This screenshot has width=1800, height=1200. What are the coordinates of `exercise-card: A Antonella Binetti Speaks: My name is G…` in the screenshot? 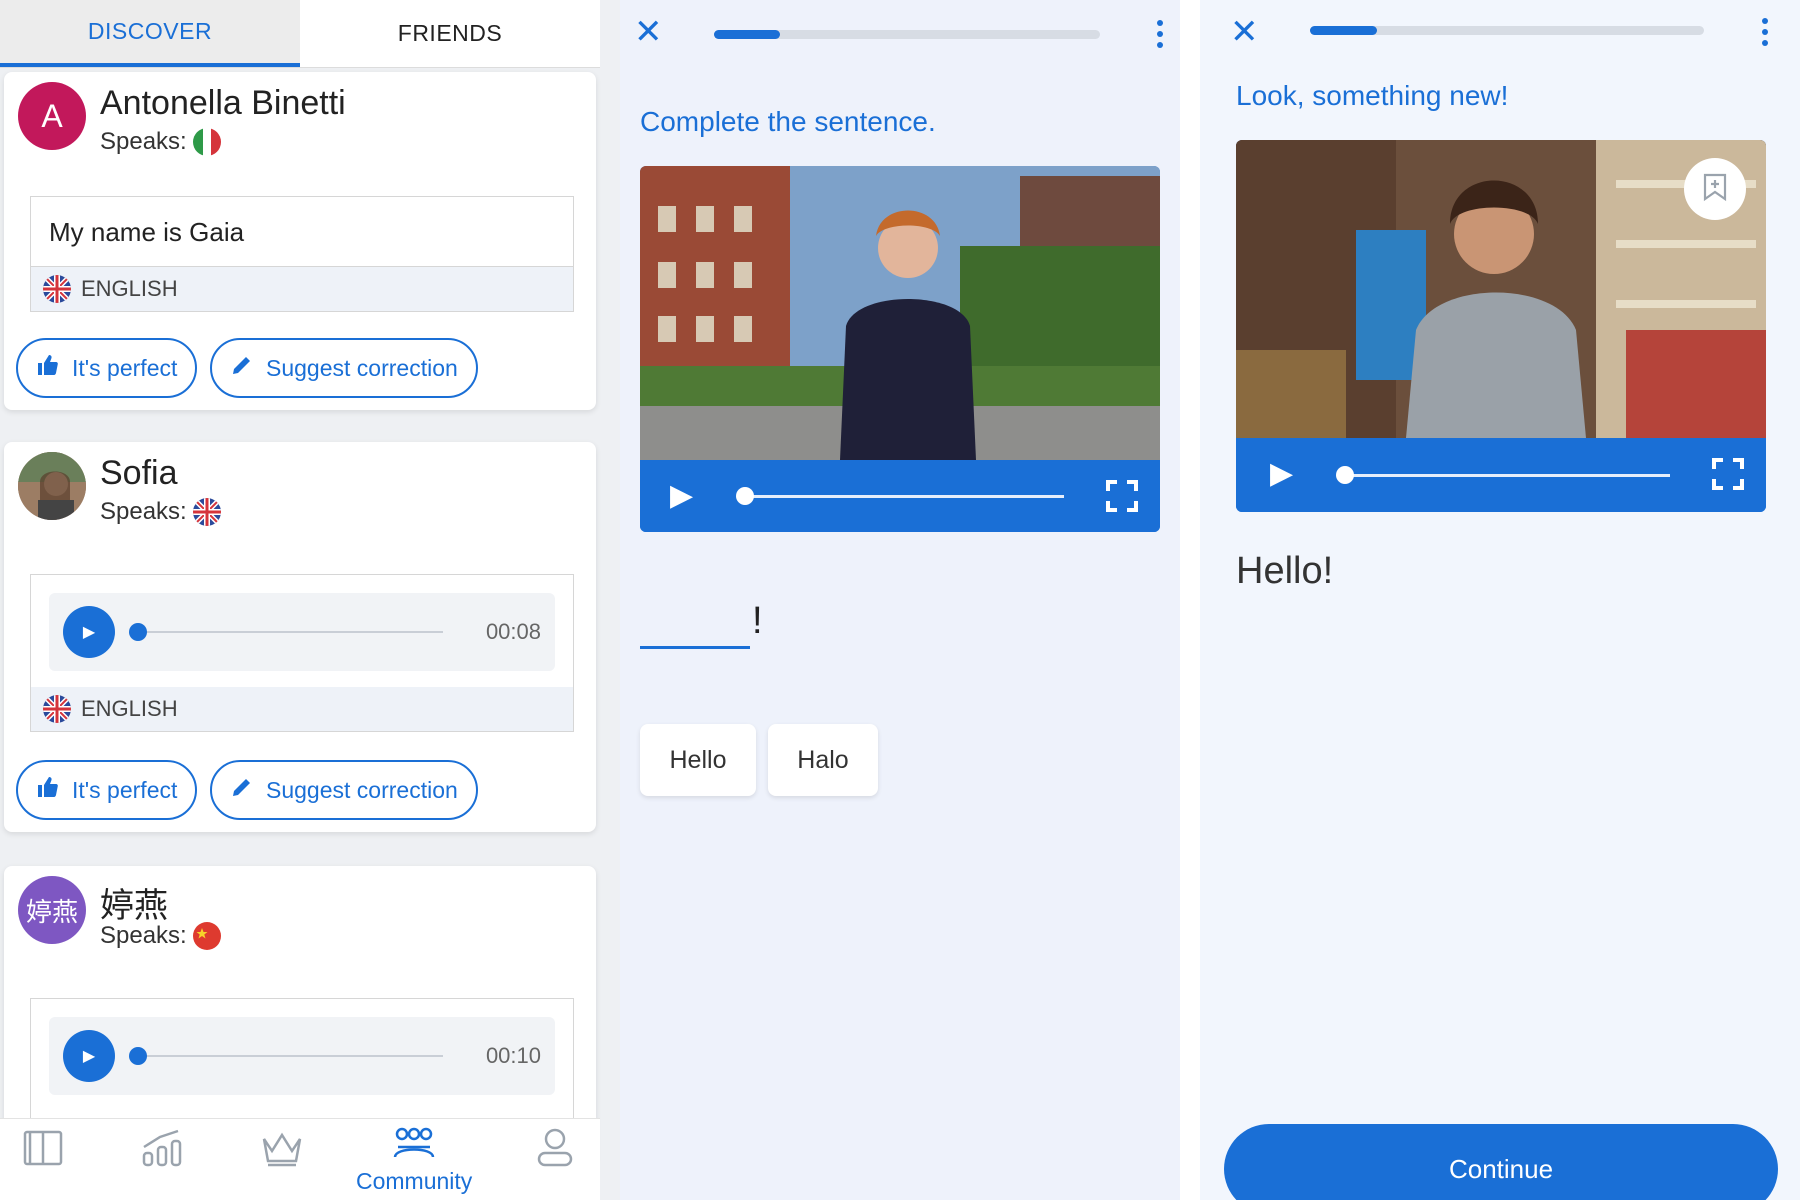 It's located at (300, 241).